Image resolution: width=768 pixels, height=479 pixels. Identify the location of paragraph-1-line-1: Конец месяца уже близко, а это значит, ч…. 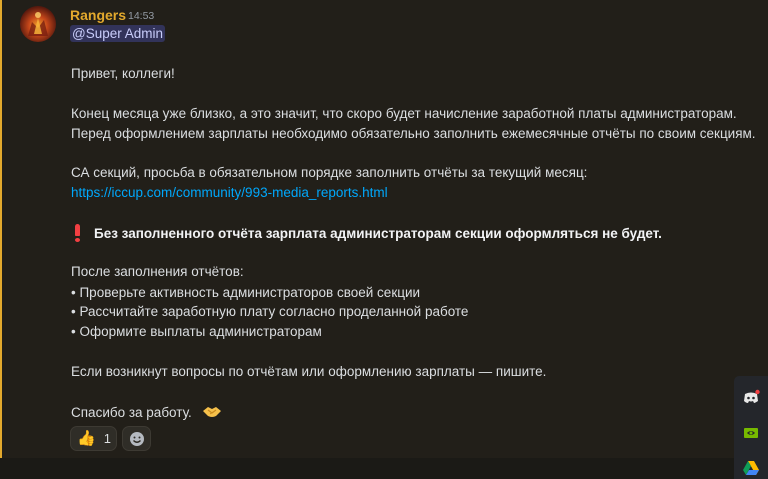
(404, 113).